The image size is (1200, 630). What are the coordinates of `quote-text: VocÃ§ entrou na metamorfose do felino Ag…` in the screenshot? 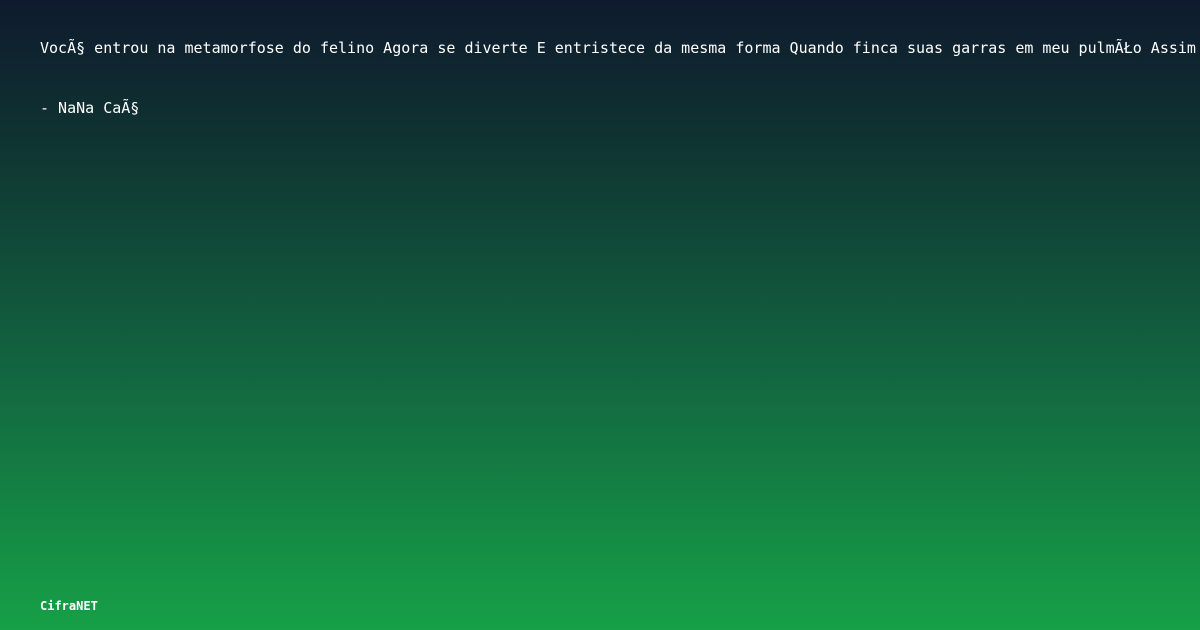 It's located at (618, 48).